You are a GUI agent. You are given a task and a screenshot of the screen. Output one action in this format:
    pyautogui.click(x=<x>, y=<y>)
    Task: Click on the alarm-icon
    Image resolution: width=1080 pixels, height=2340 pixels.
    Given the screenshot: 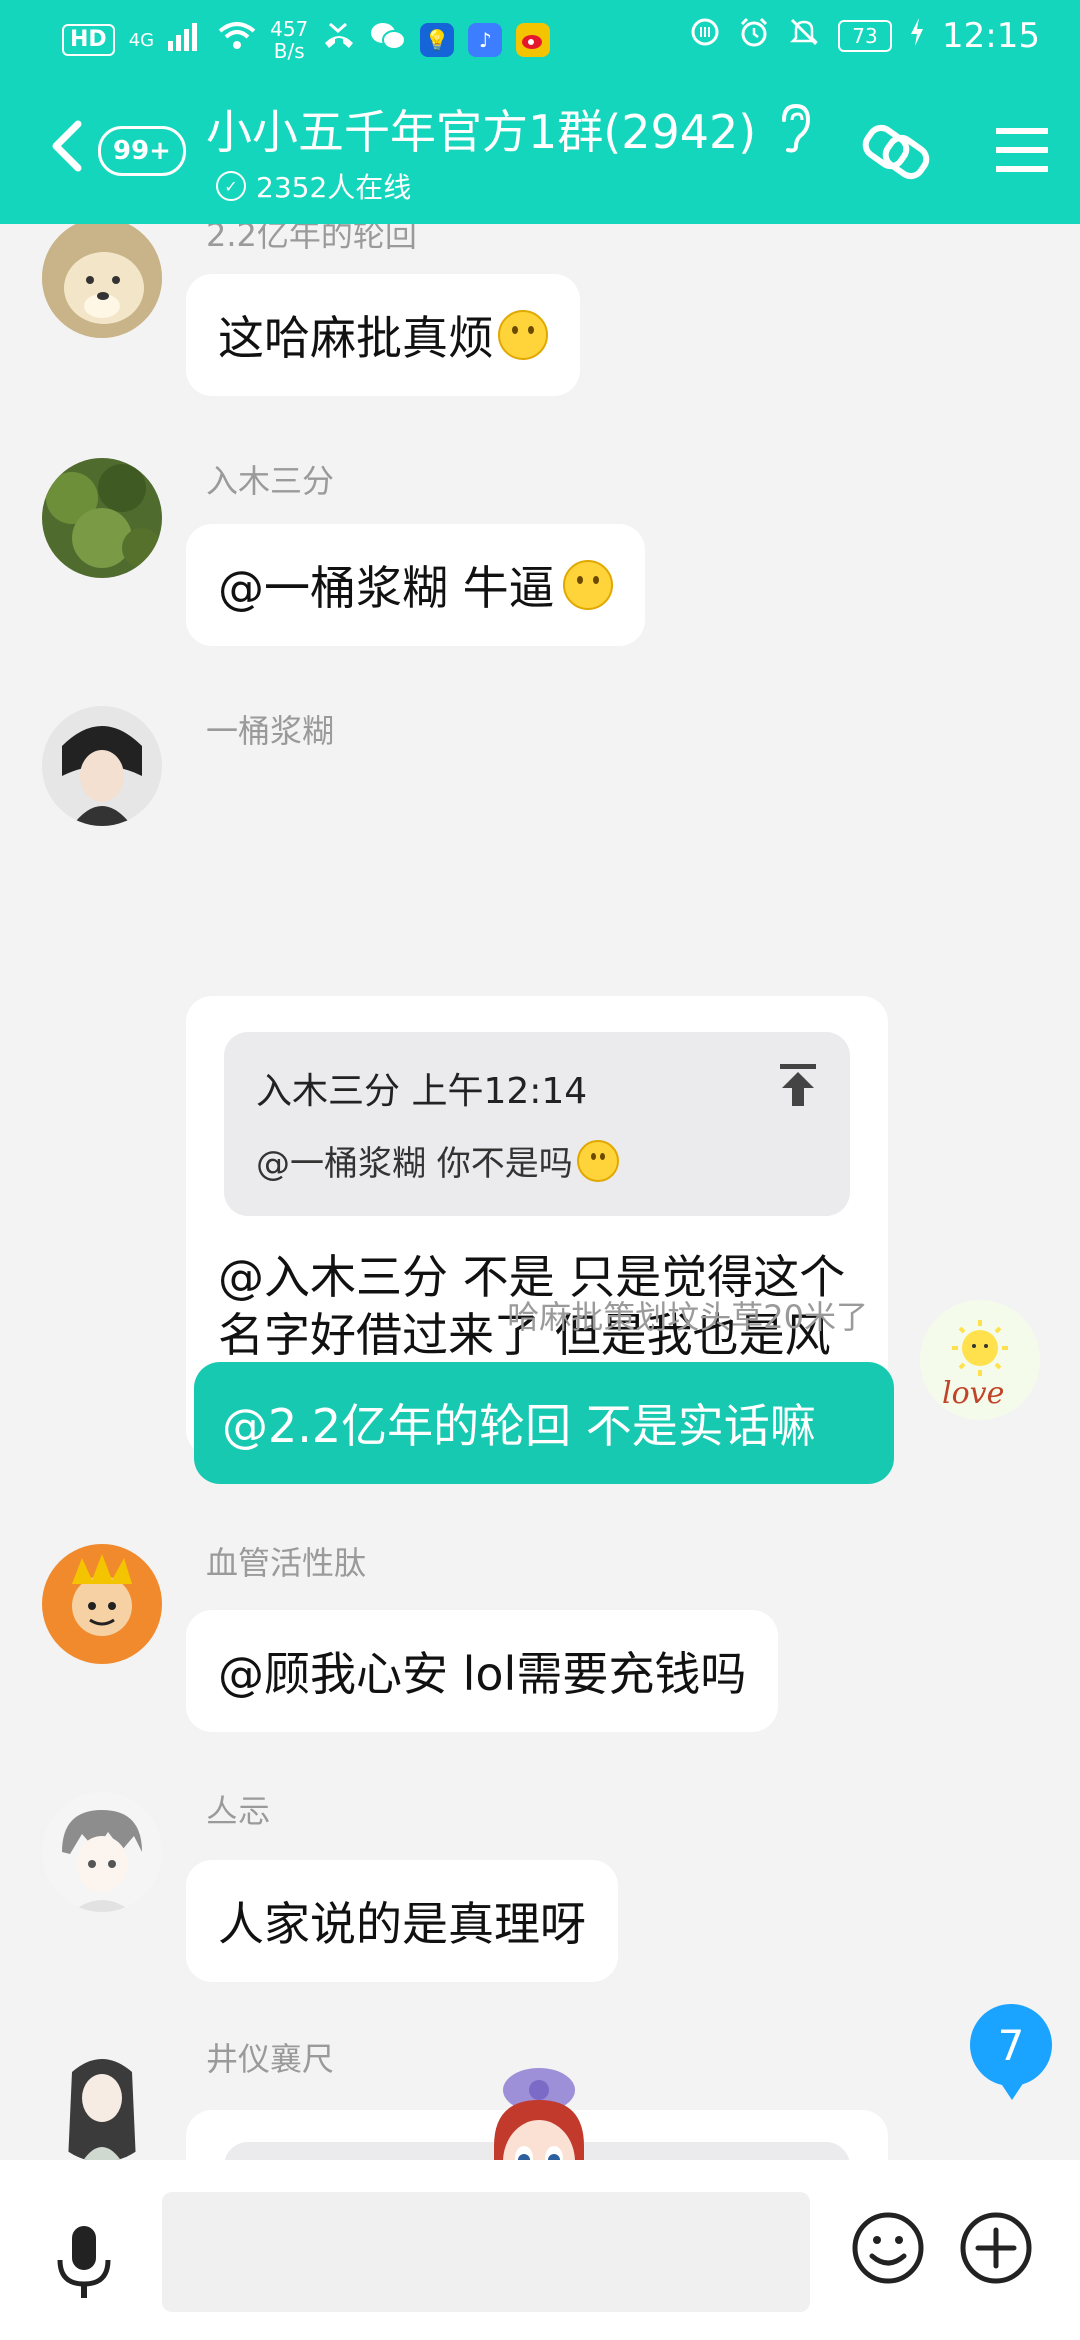 What is the action you would take?
    pyautogui.click(x=754, y=36)
    